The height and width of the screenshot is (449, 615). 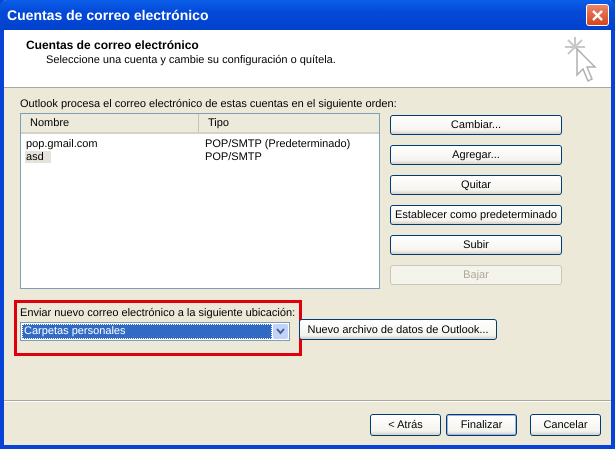 What do you see at coordinates (476, 245) in the screenshot?
I see `action-button: Subir` at bounding box center [476, 245].